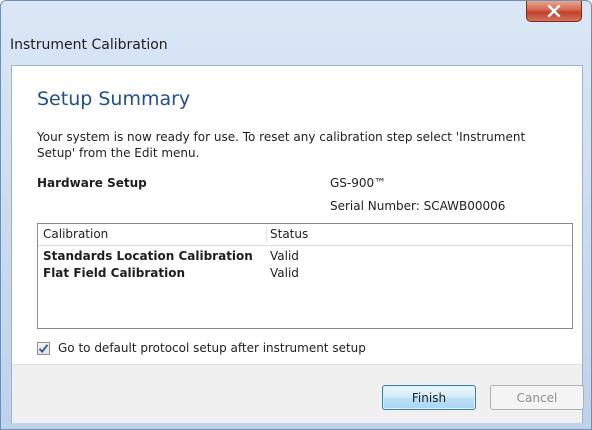 The width and height of the screenshot is (592, 430). I want to click on hardware-model: GS-900™, so click(358, 183).